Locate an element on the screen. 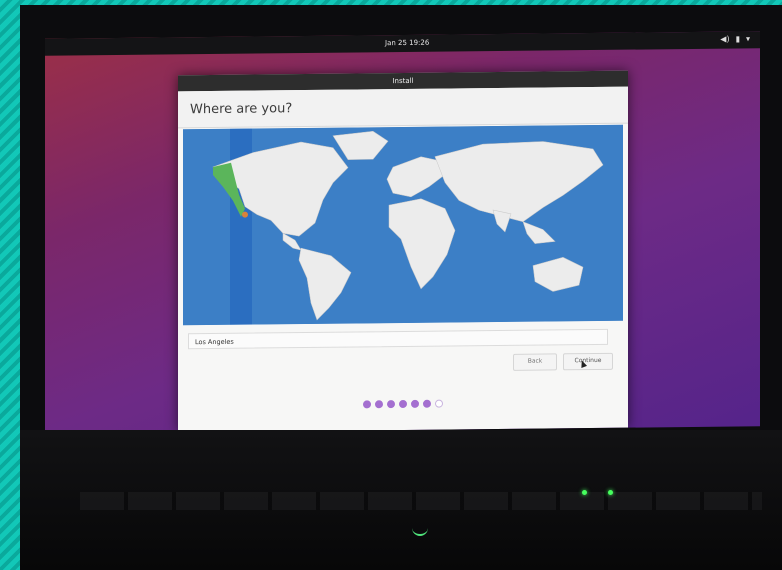  progress-dots is located at coordinates (403, 404).